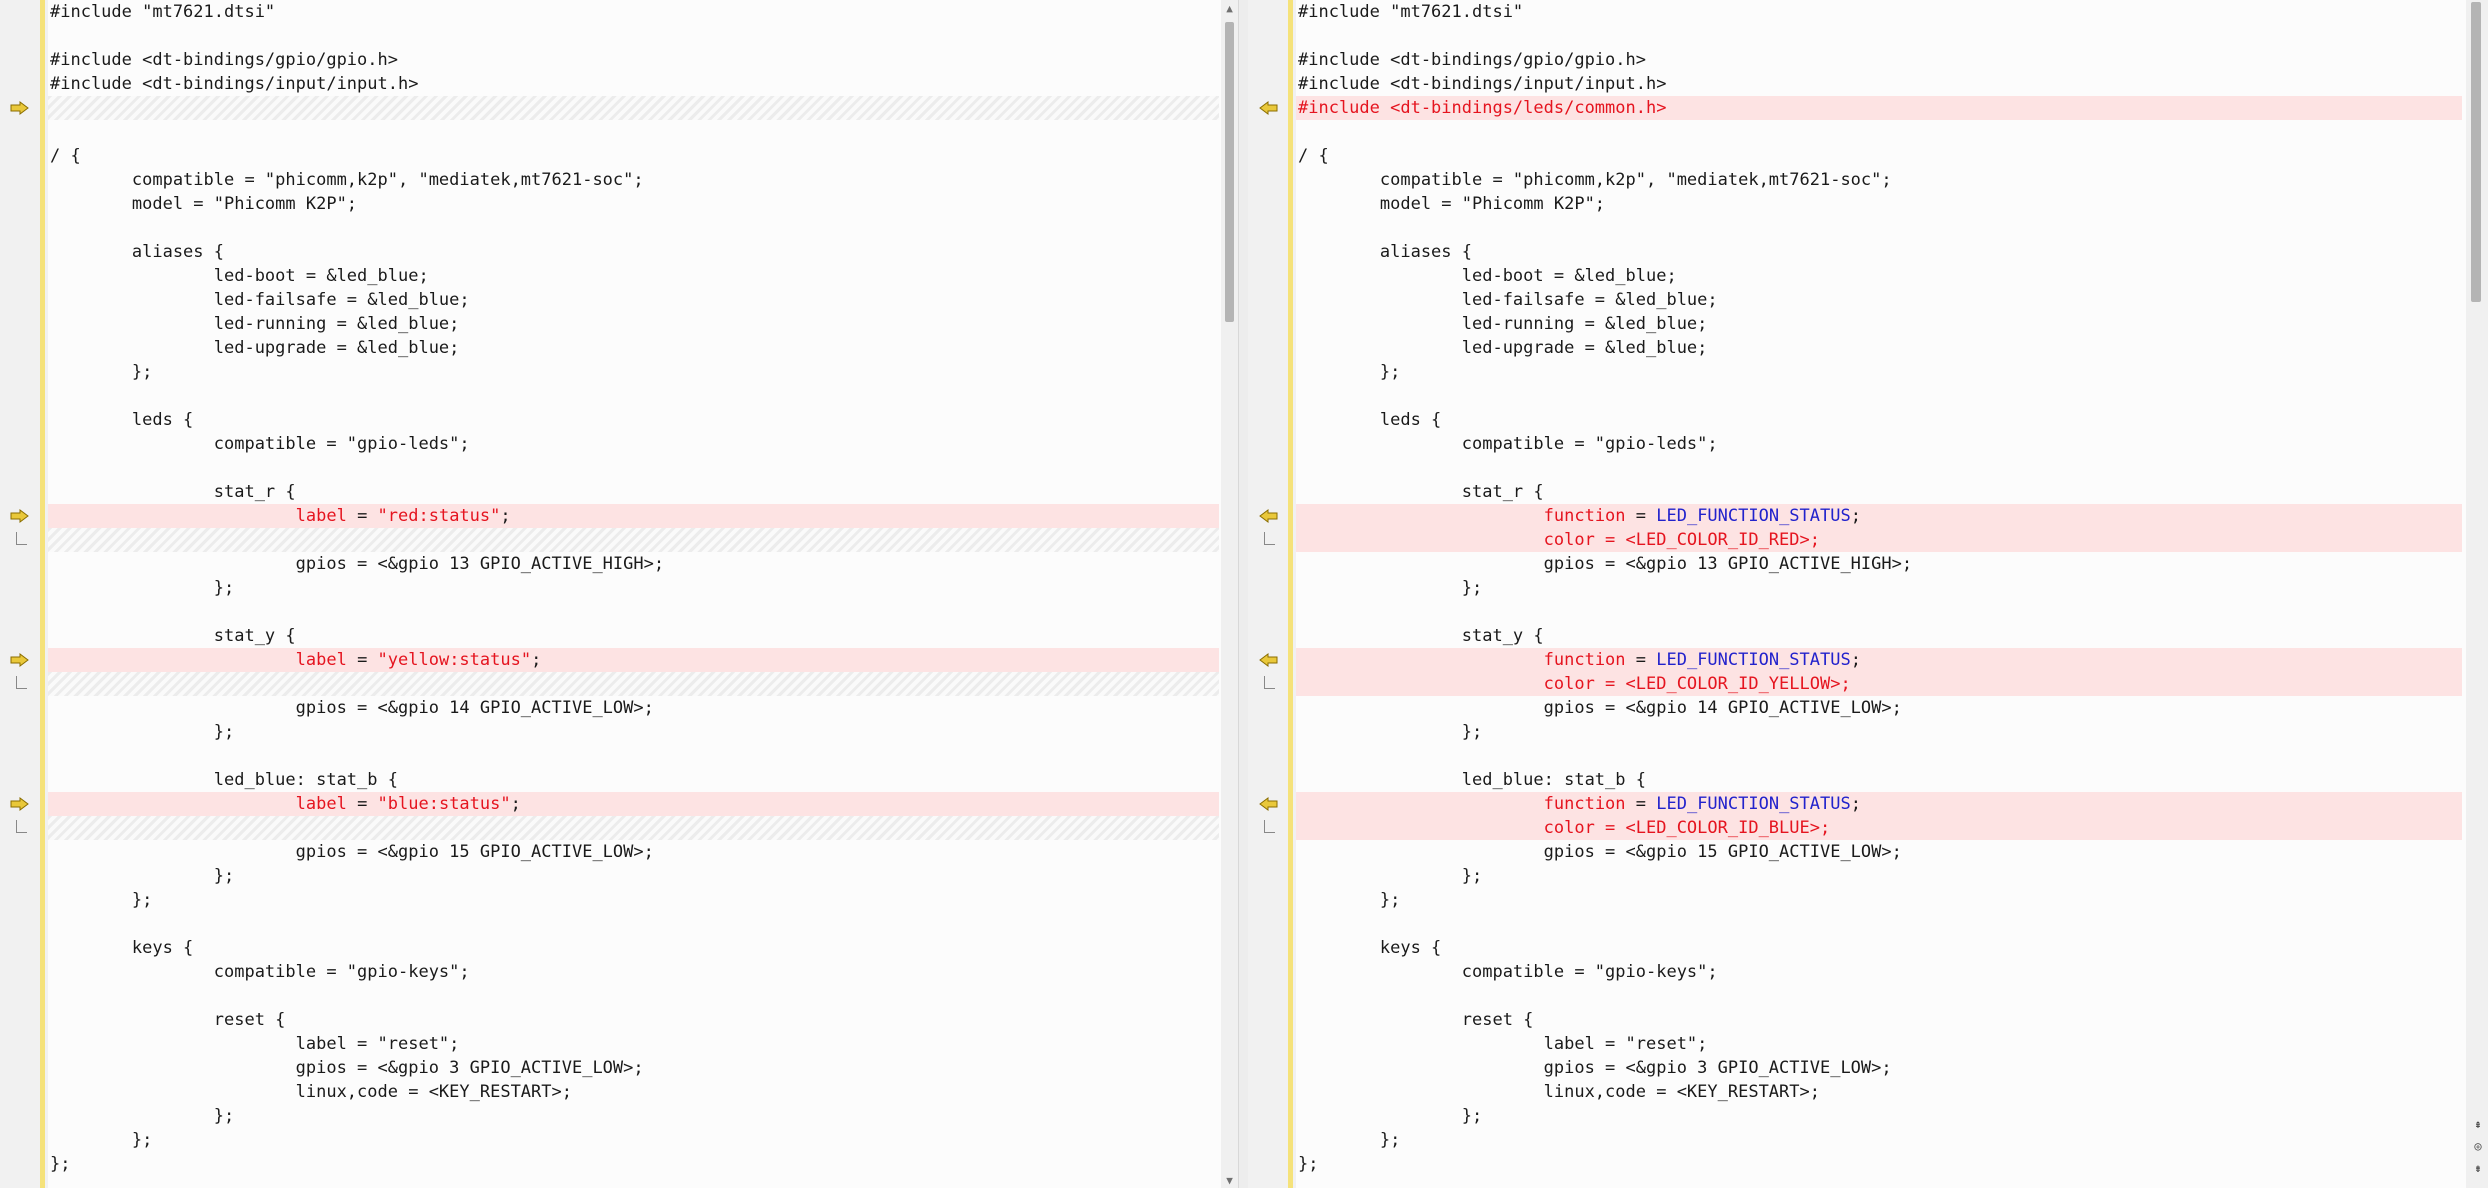  I want to click on changed-line: label = "red:status";, so click(633, 516).